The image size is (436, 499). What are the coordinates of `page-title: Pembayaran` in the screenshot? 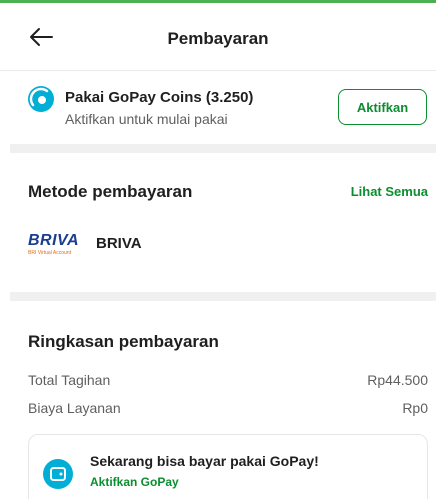 It's located at (218, 38).